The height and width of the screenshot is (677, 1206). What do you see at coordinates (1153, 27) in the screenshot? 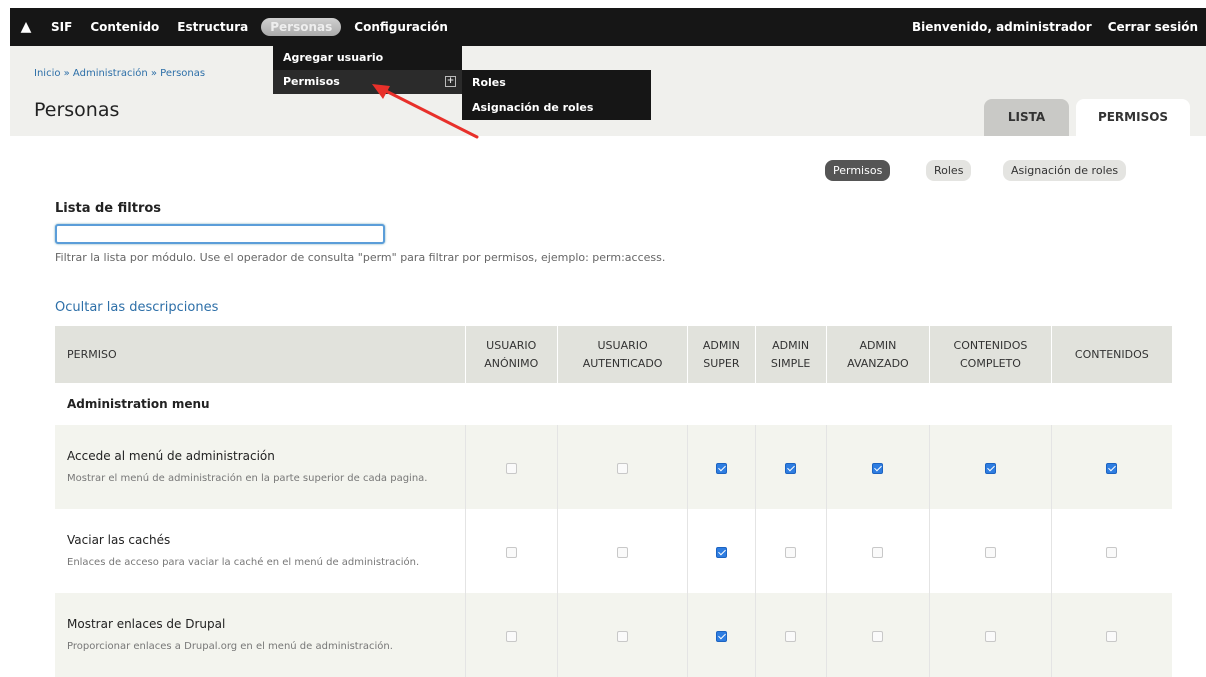
I see `logout-link: Cerrar sesión` at bounding box center [1153, 27].